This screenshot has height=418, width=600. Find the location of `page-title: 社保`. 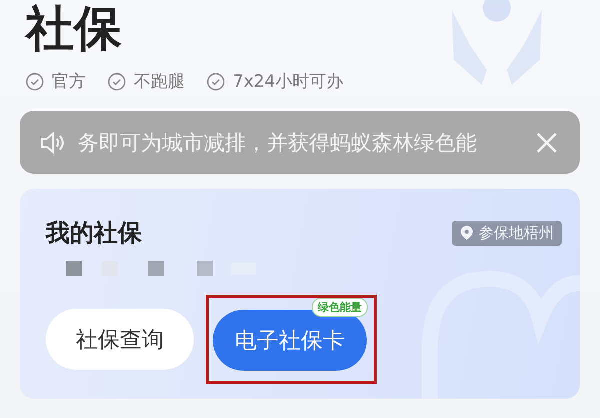

page-title: 社保 is located at coordinates (74, 29).